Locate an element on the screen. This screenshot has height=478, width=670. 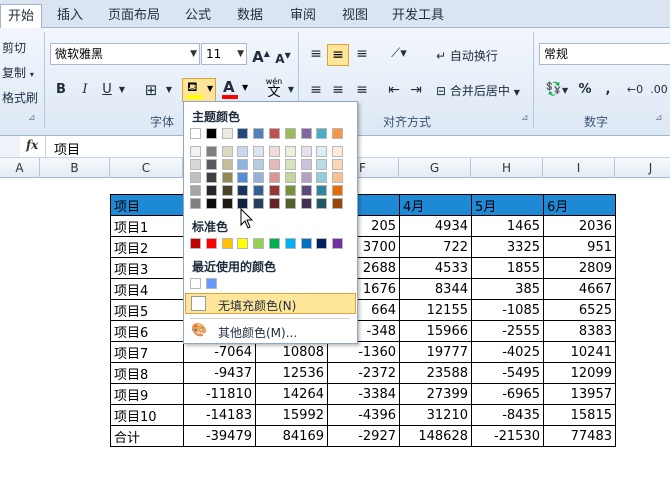
table-cell: -5495 is located at coordinates (507, 373).